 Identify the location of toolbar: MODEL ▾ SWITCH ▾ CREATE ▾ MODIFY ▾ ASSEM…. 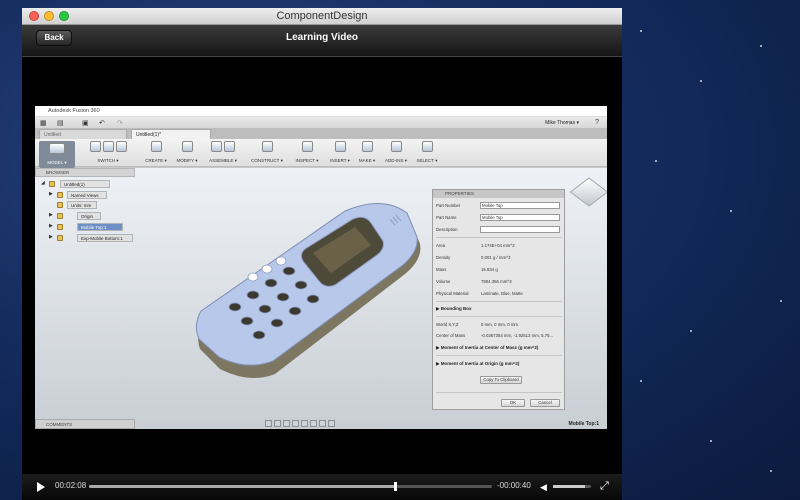
(321, 153).